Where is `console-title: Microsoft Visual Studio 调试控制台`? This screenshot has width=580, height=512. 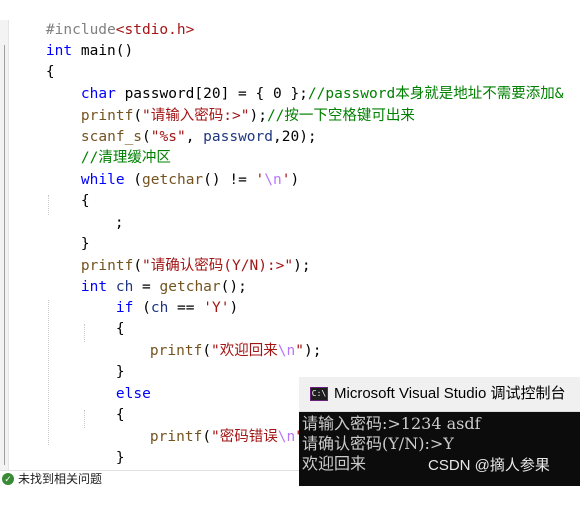
console-title: Microsoft Visual Studio 调试控制台 is located at coordinates (450, 393).